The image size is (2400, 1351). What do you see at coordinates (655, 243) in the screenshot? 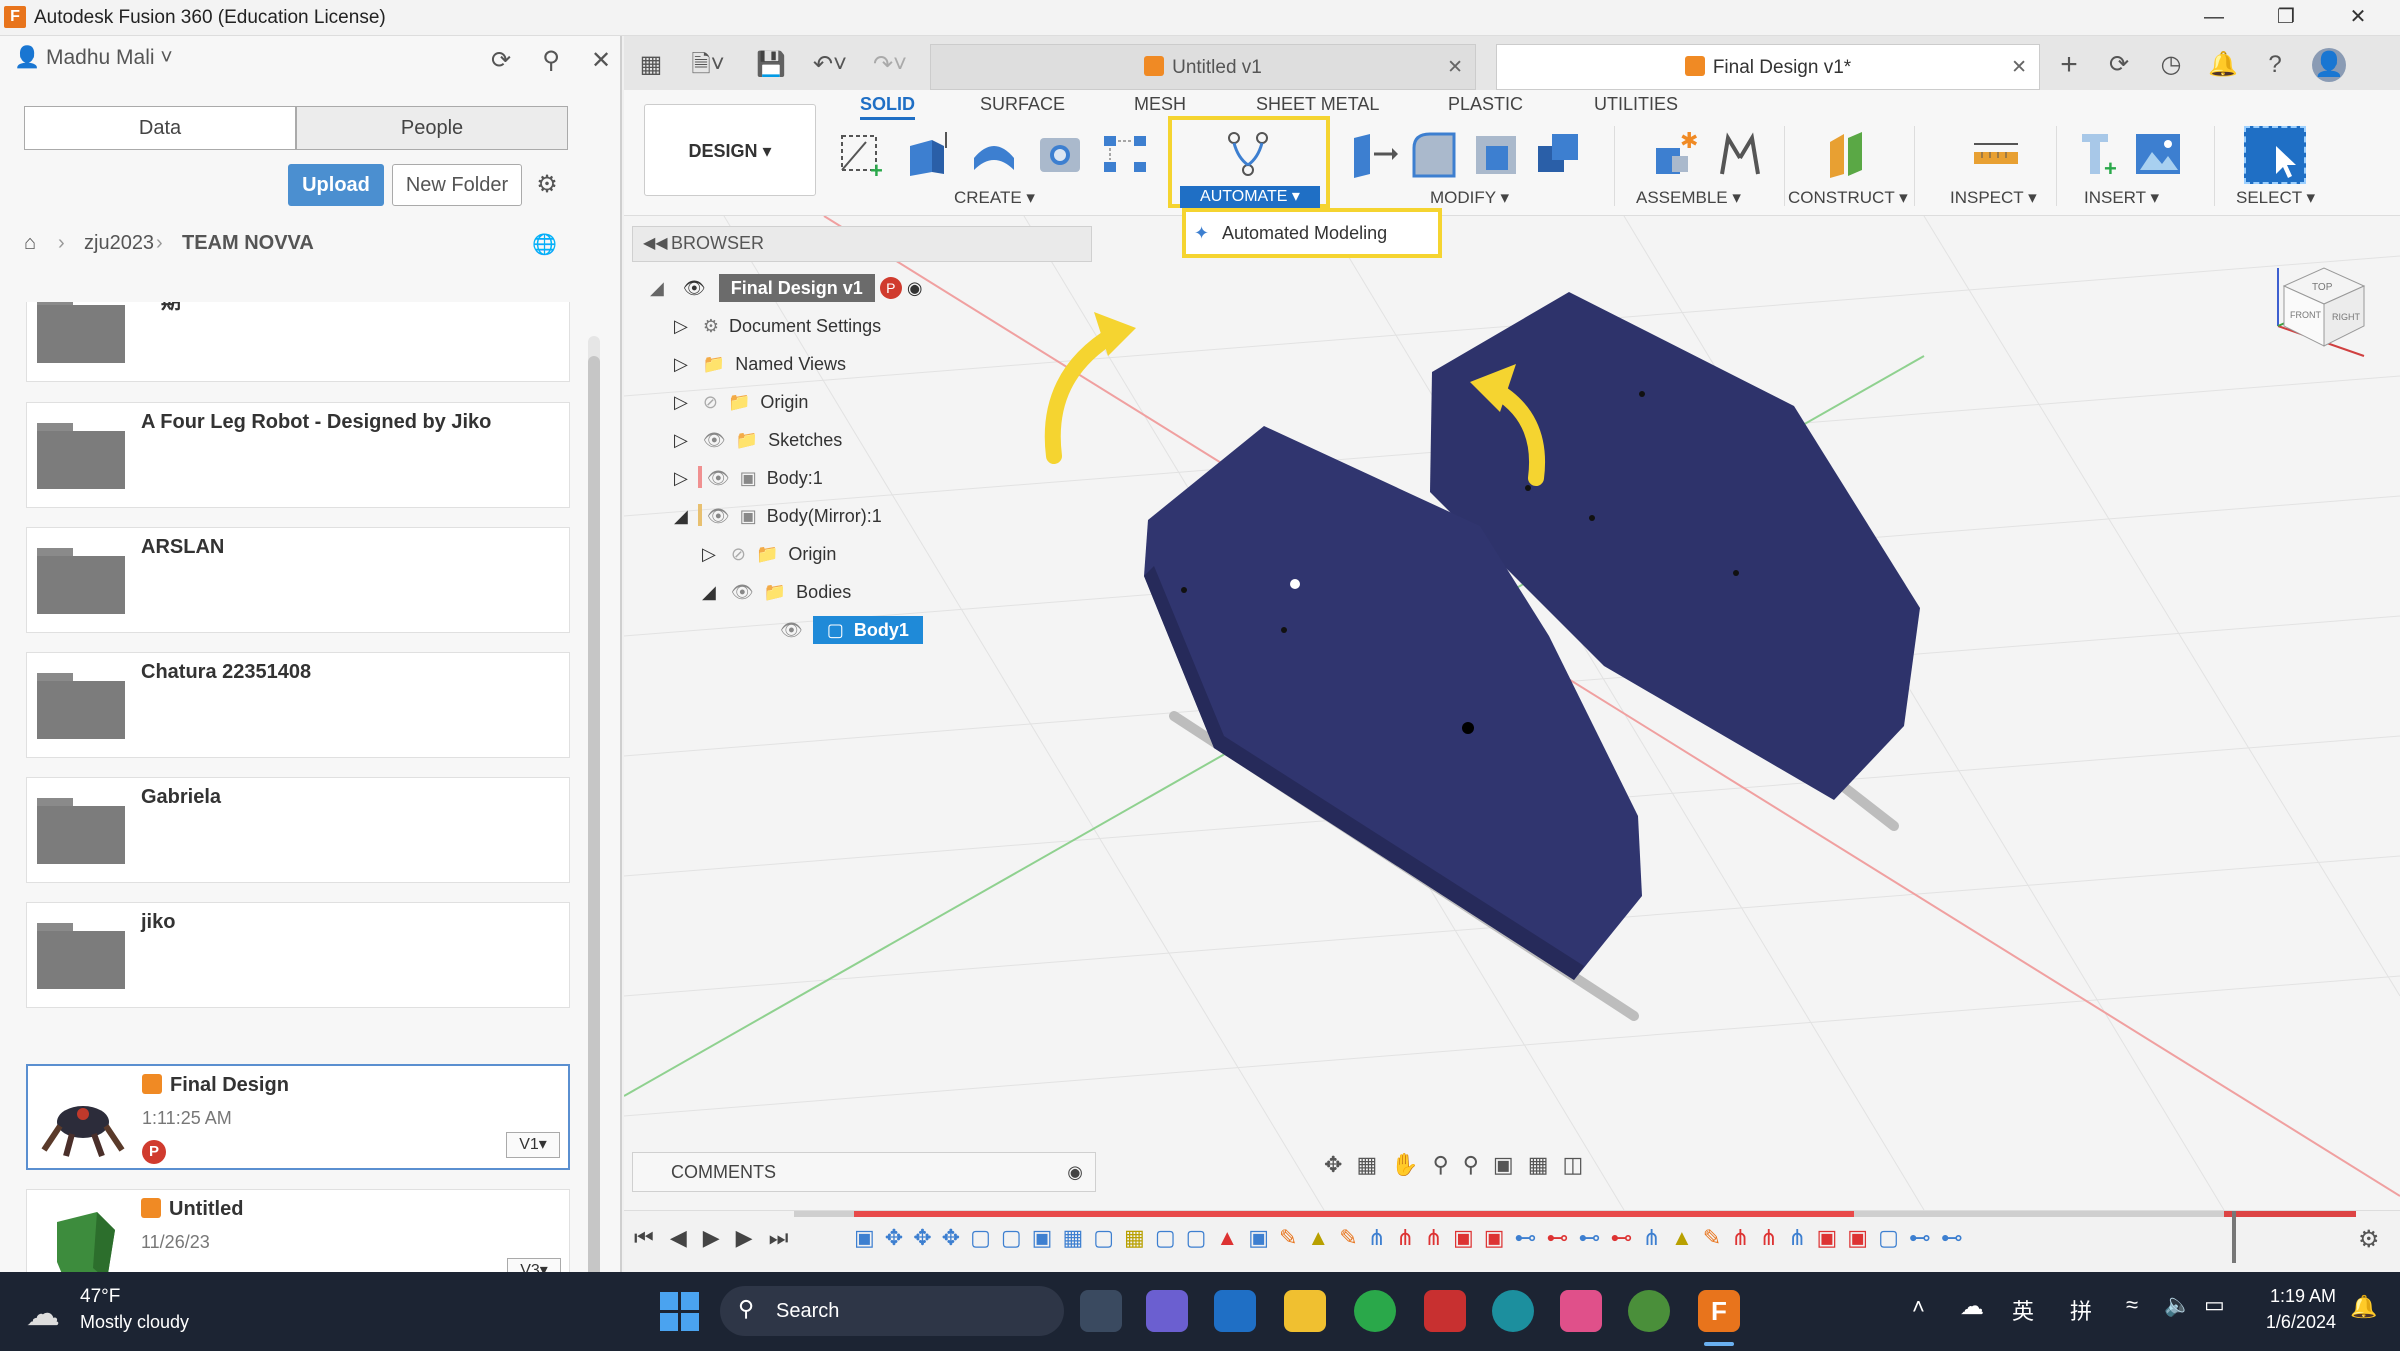
I see `collapse-icon: ◀◀` at bounding box center [655, 243].